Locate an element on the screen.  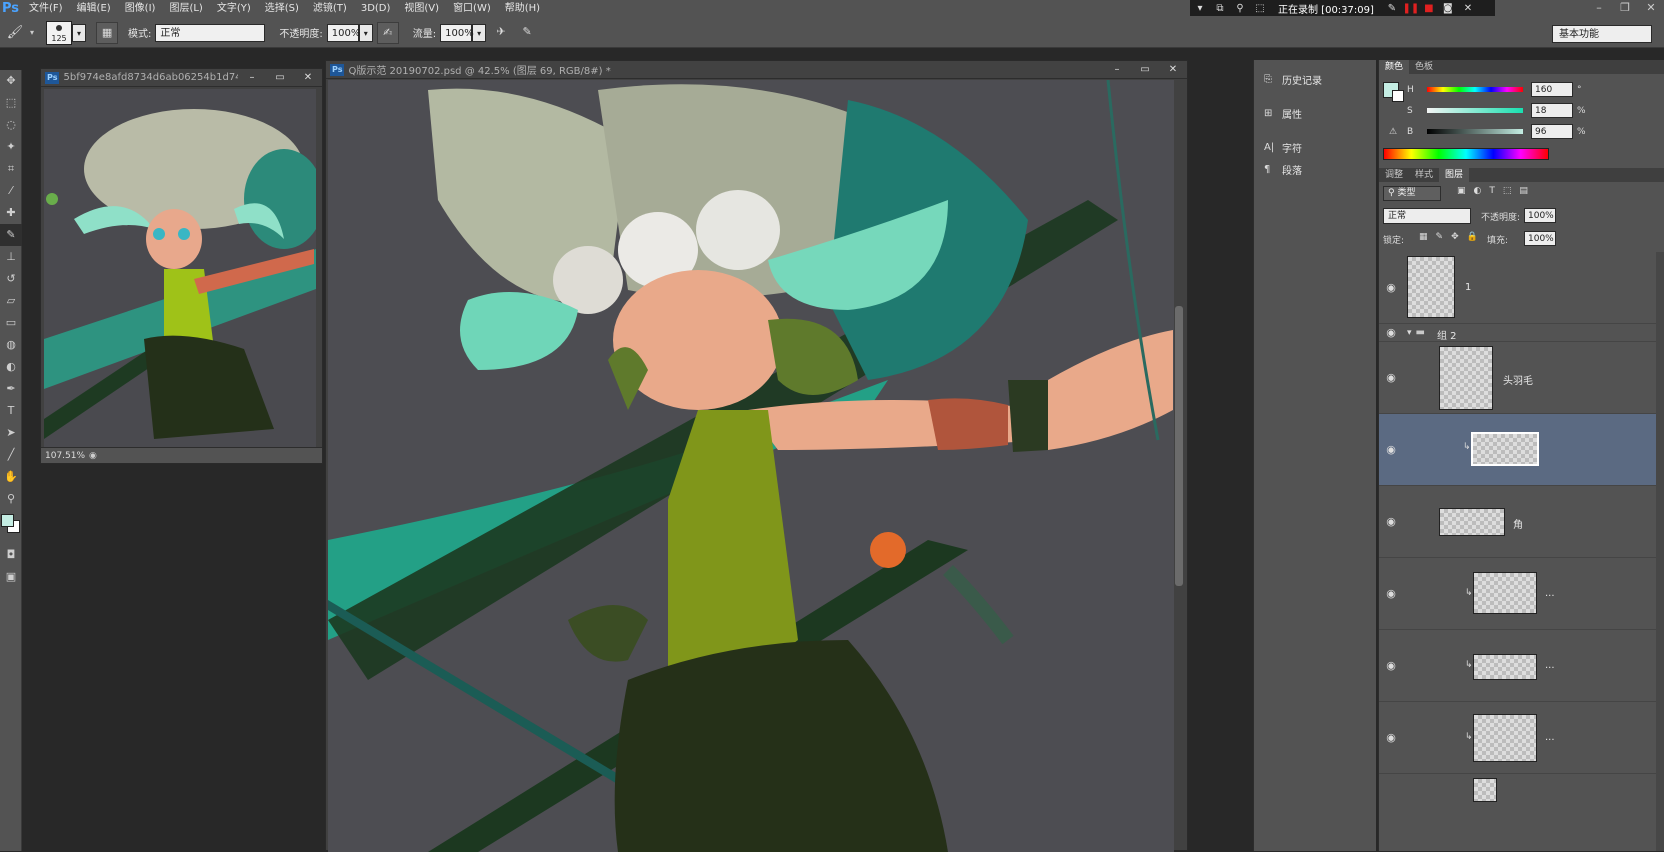
screen-mode-icon: ▣ is located at coordinates (11, 577).